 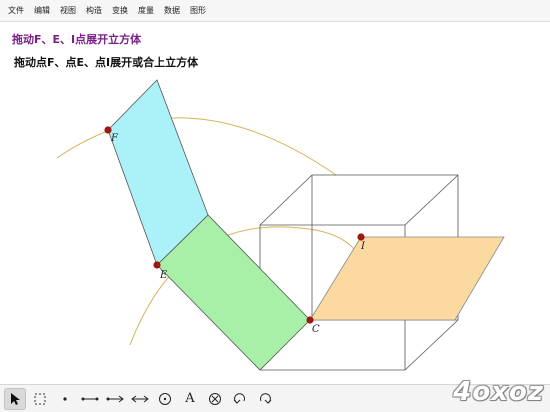 What do you see at coordinates (146, 11) in the screenshot?
I see `menu-measure: 度量` at bounding box center [146, 11].